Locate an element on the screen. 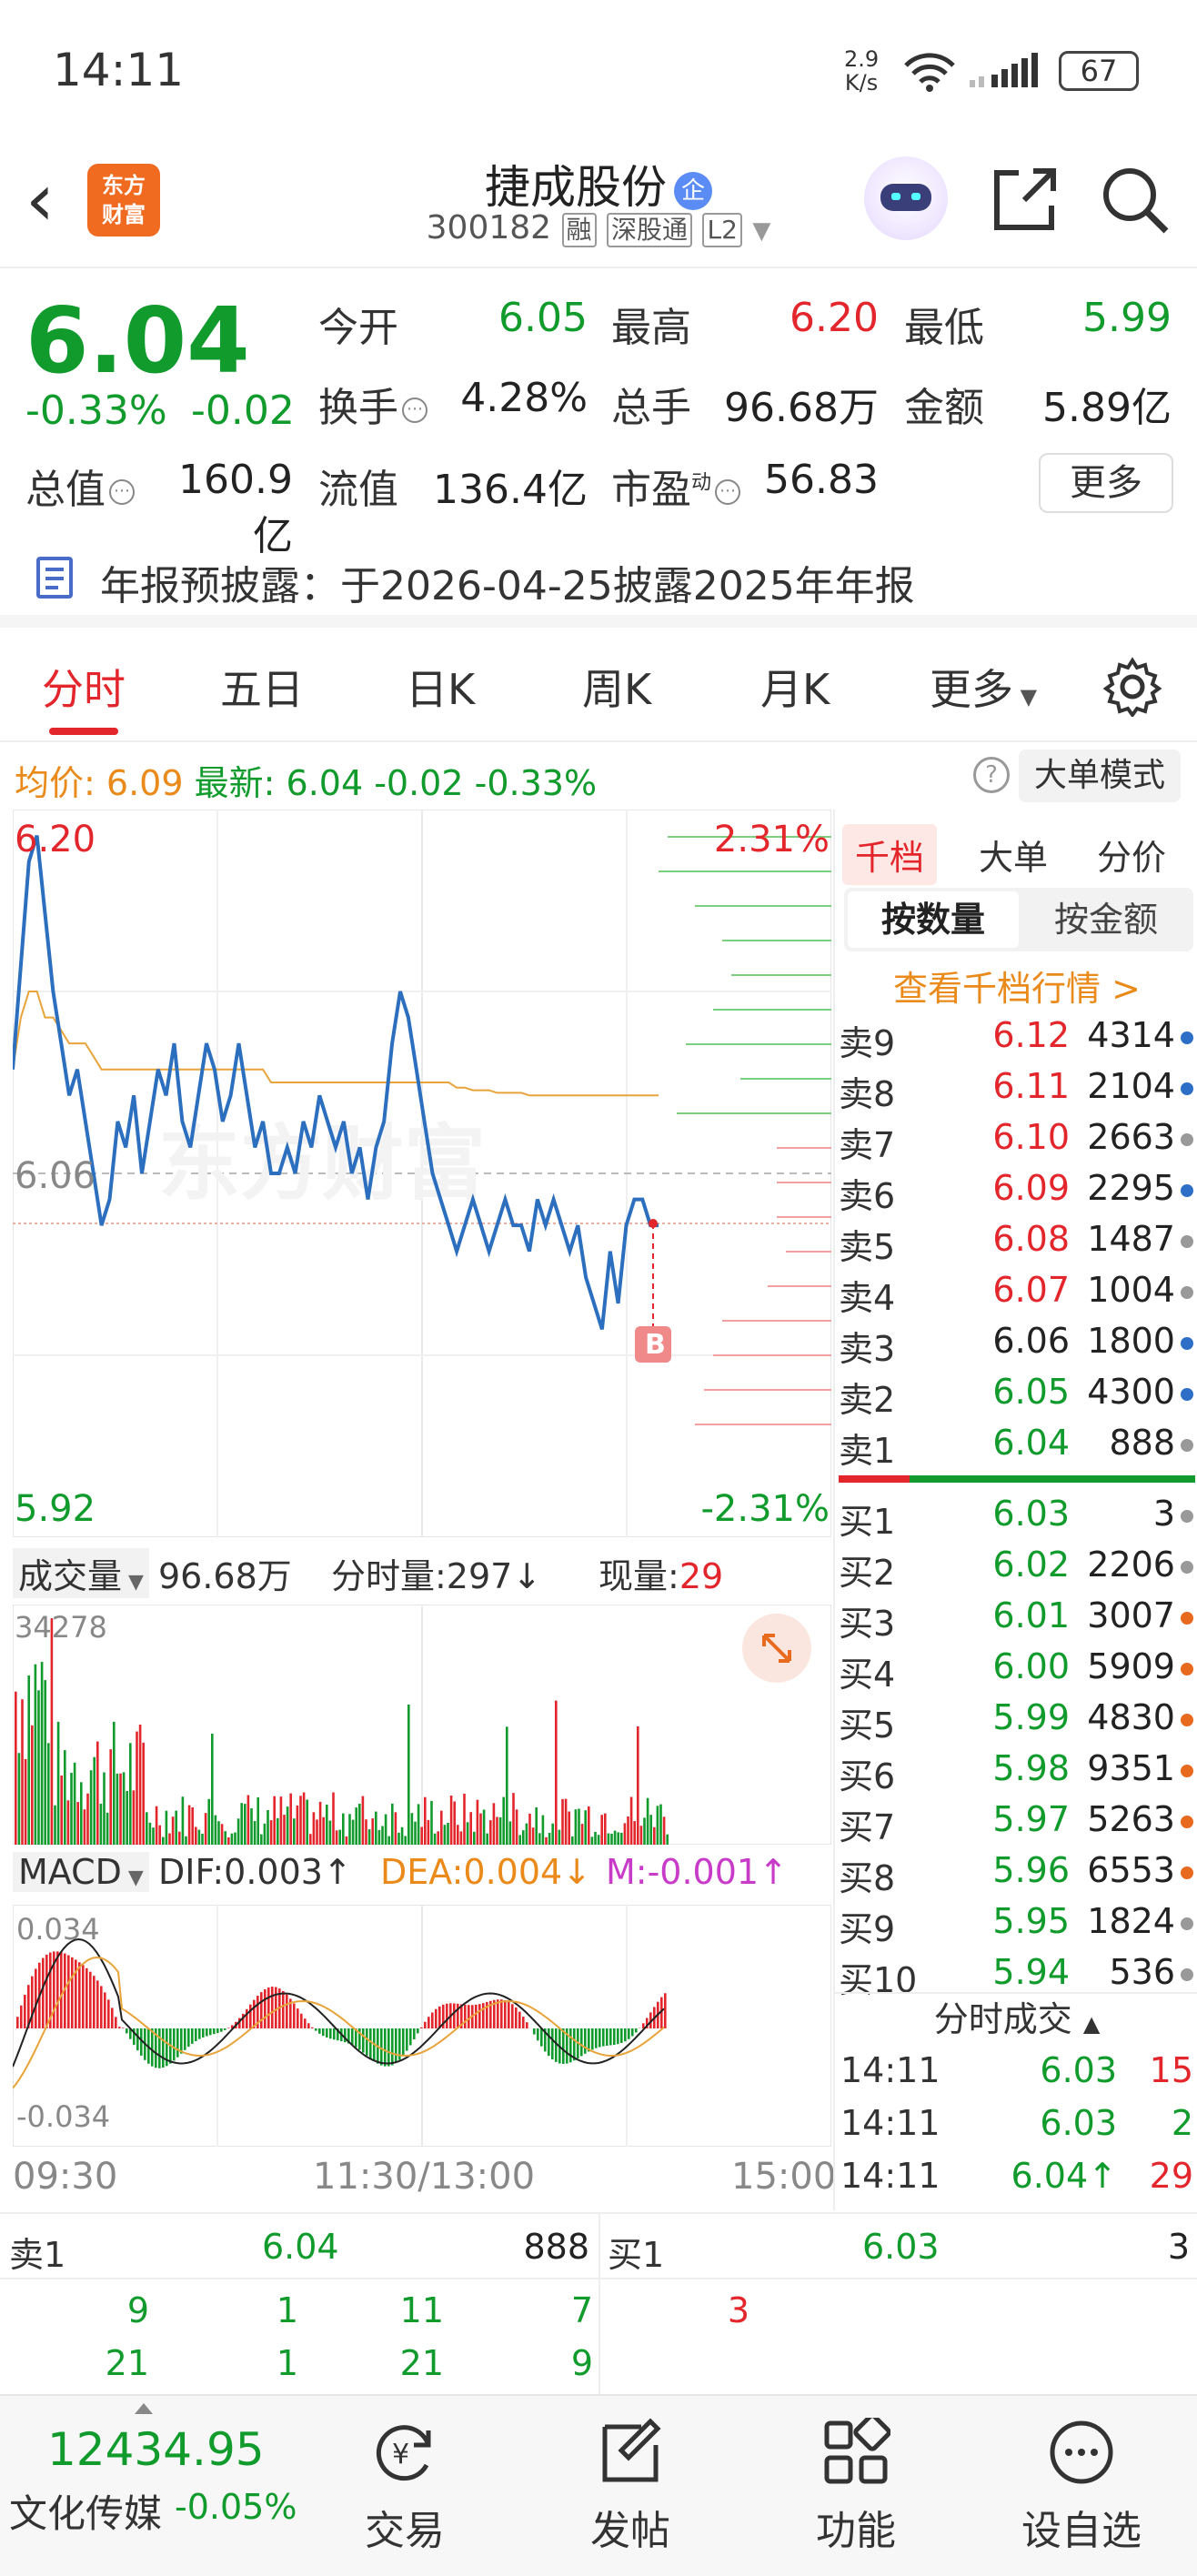  buy-level-row: 买3 6.01 3007 is located at coordinates (1016, 1620).